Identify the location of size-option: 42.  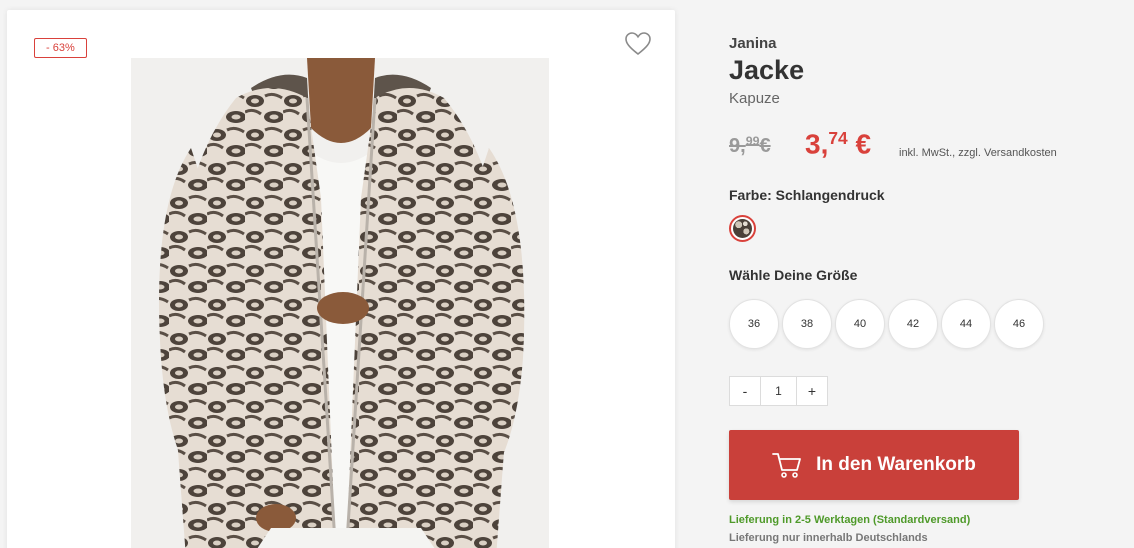
(913, 324).